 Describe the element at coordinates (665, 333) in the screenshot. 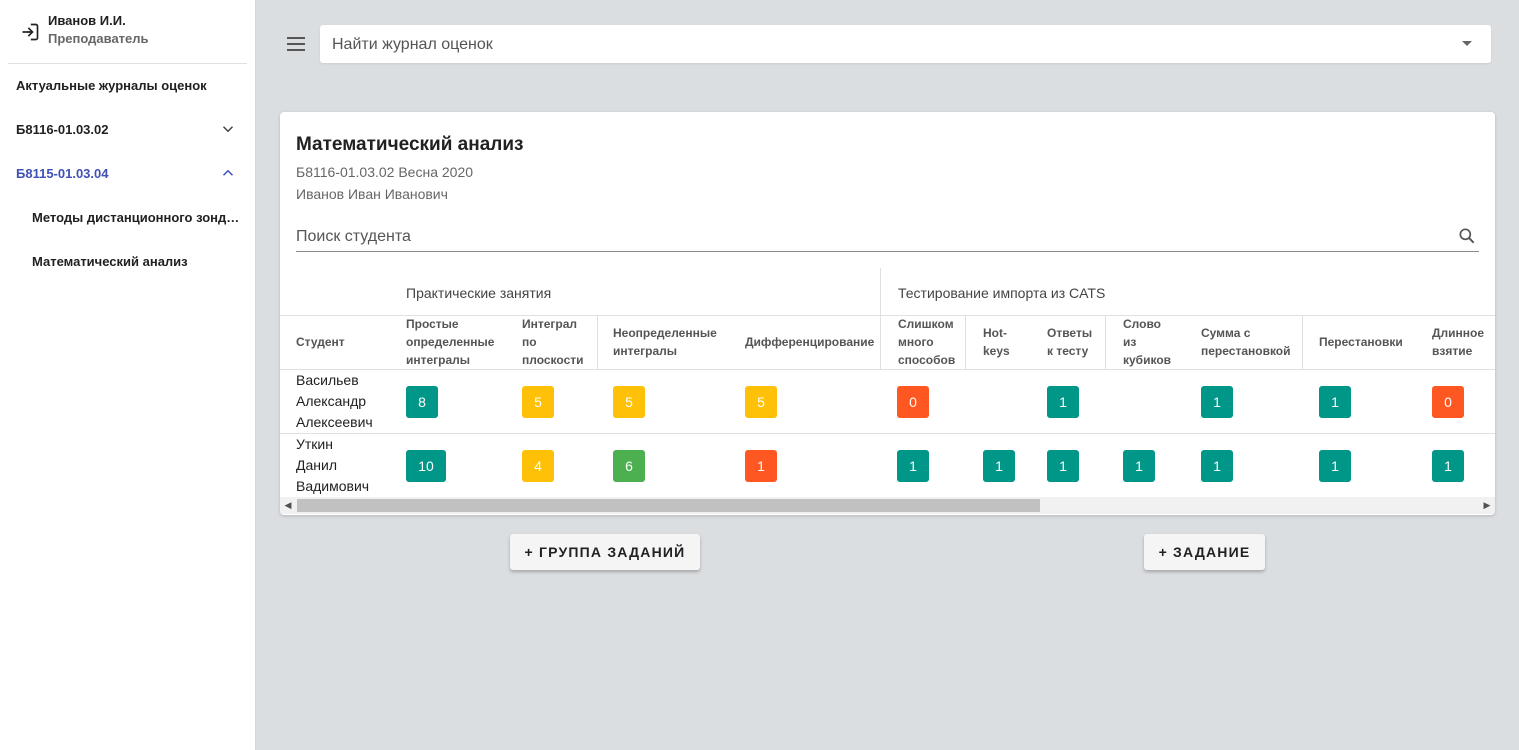

I see `col-header-line: Неопределенные` at that location.